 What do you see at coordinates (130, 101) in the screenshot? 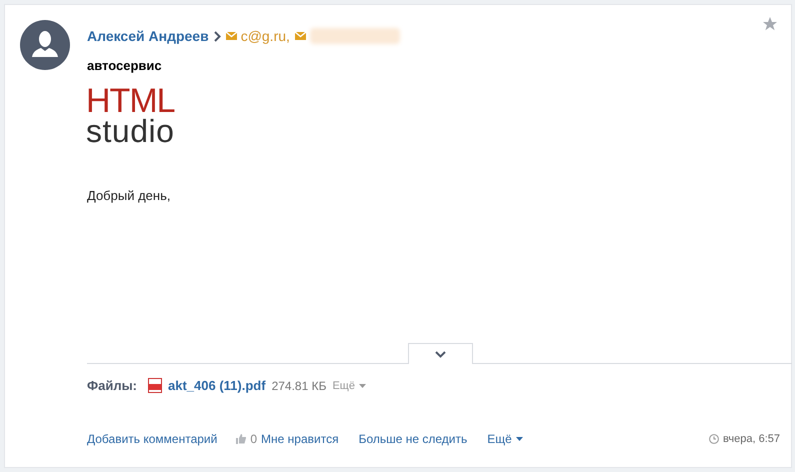
I see `logo-text: HTML` at bounding box center [130, 101].